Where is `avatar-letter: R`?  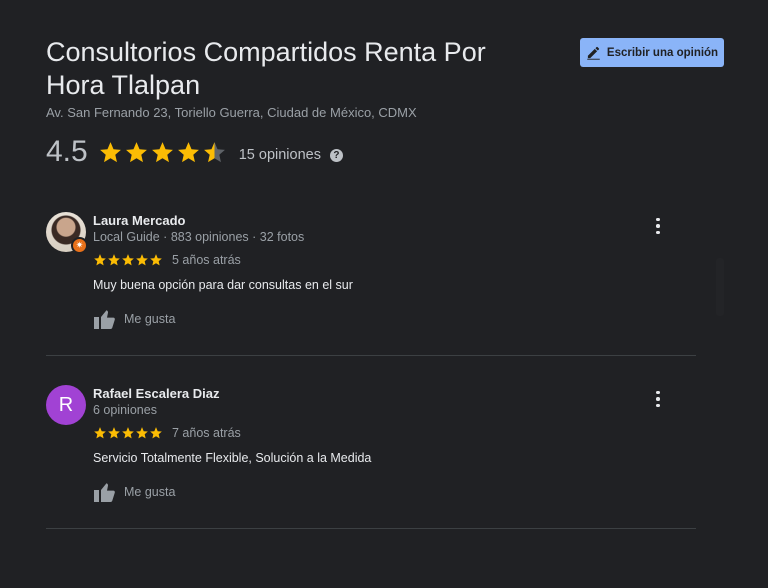 avatar-letter: R is located at coordinates (66, 405).